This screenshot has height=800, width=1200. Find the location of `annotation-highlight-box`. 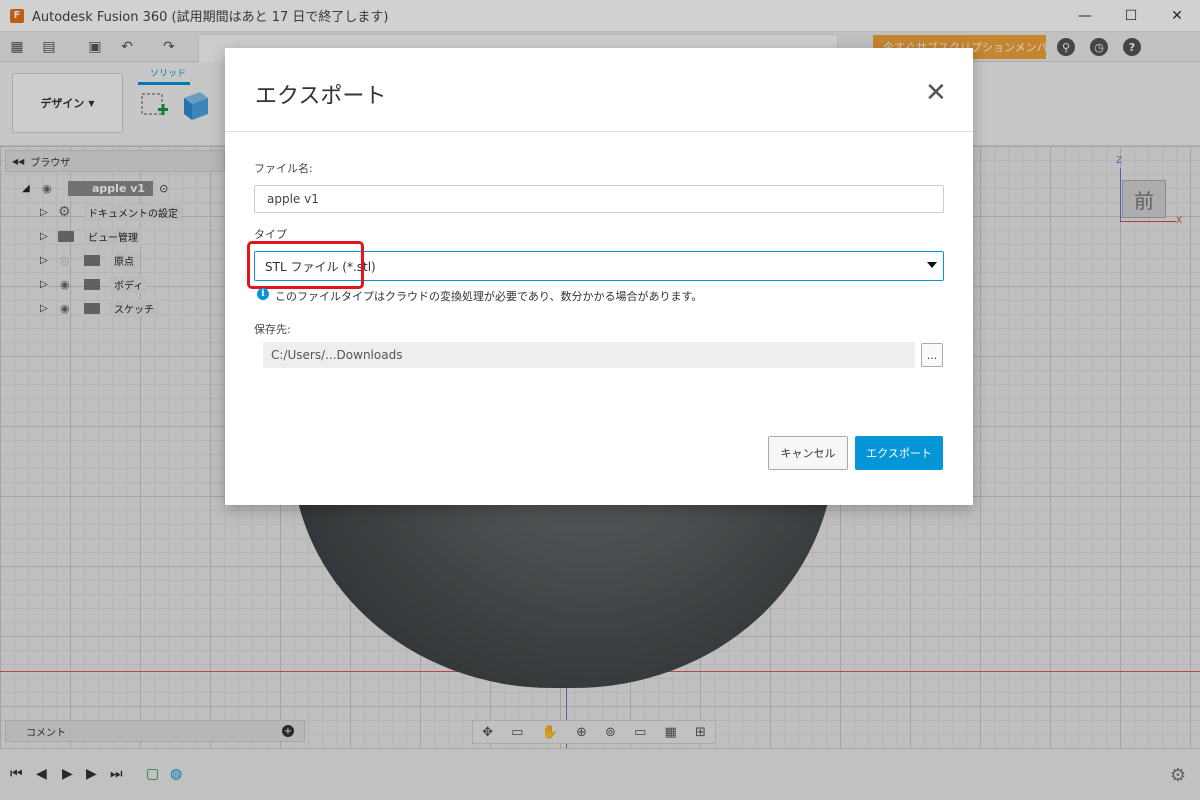

annotation-highlight-box is located at coordinates (305, 265).